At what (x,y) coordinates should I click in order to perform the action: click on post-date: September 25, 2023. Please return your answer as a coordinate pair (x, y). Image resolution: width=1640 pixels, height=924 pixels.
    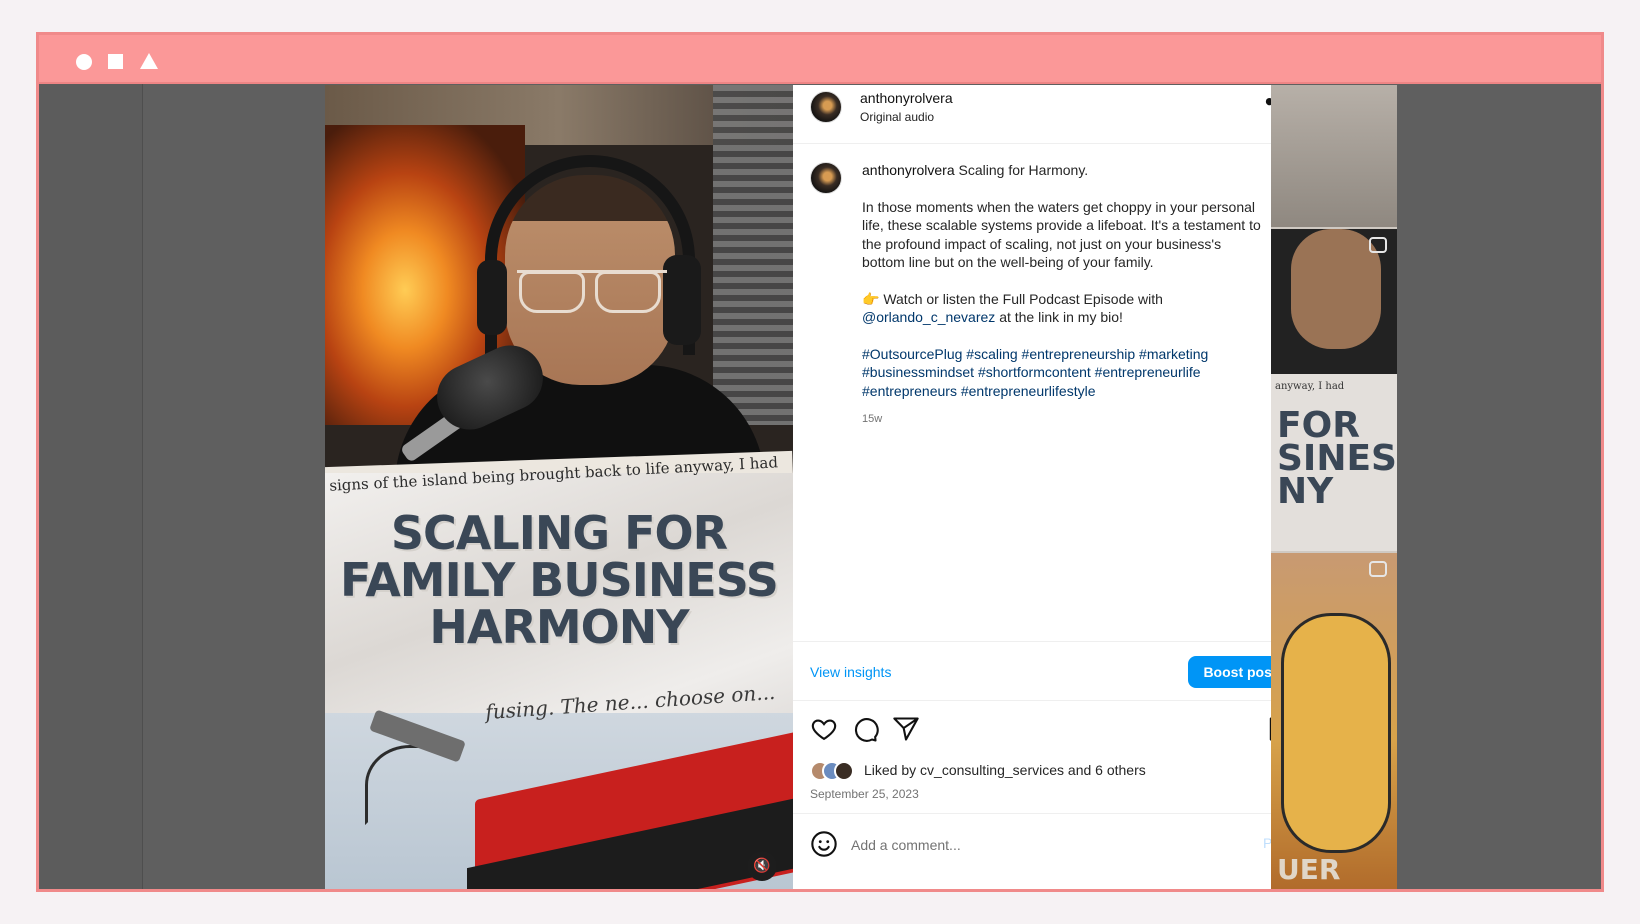
    Looking at the image, I should click on (864, 794).